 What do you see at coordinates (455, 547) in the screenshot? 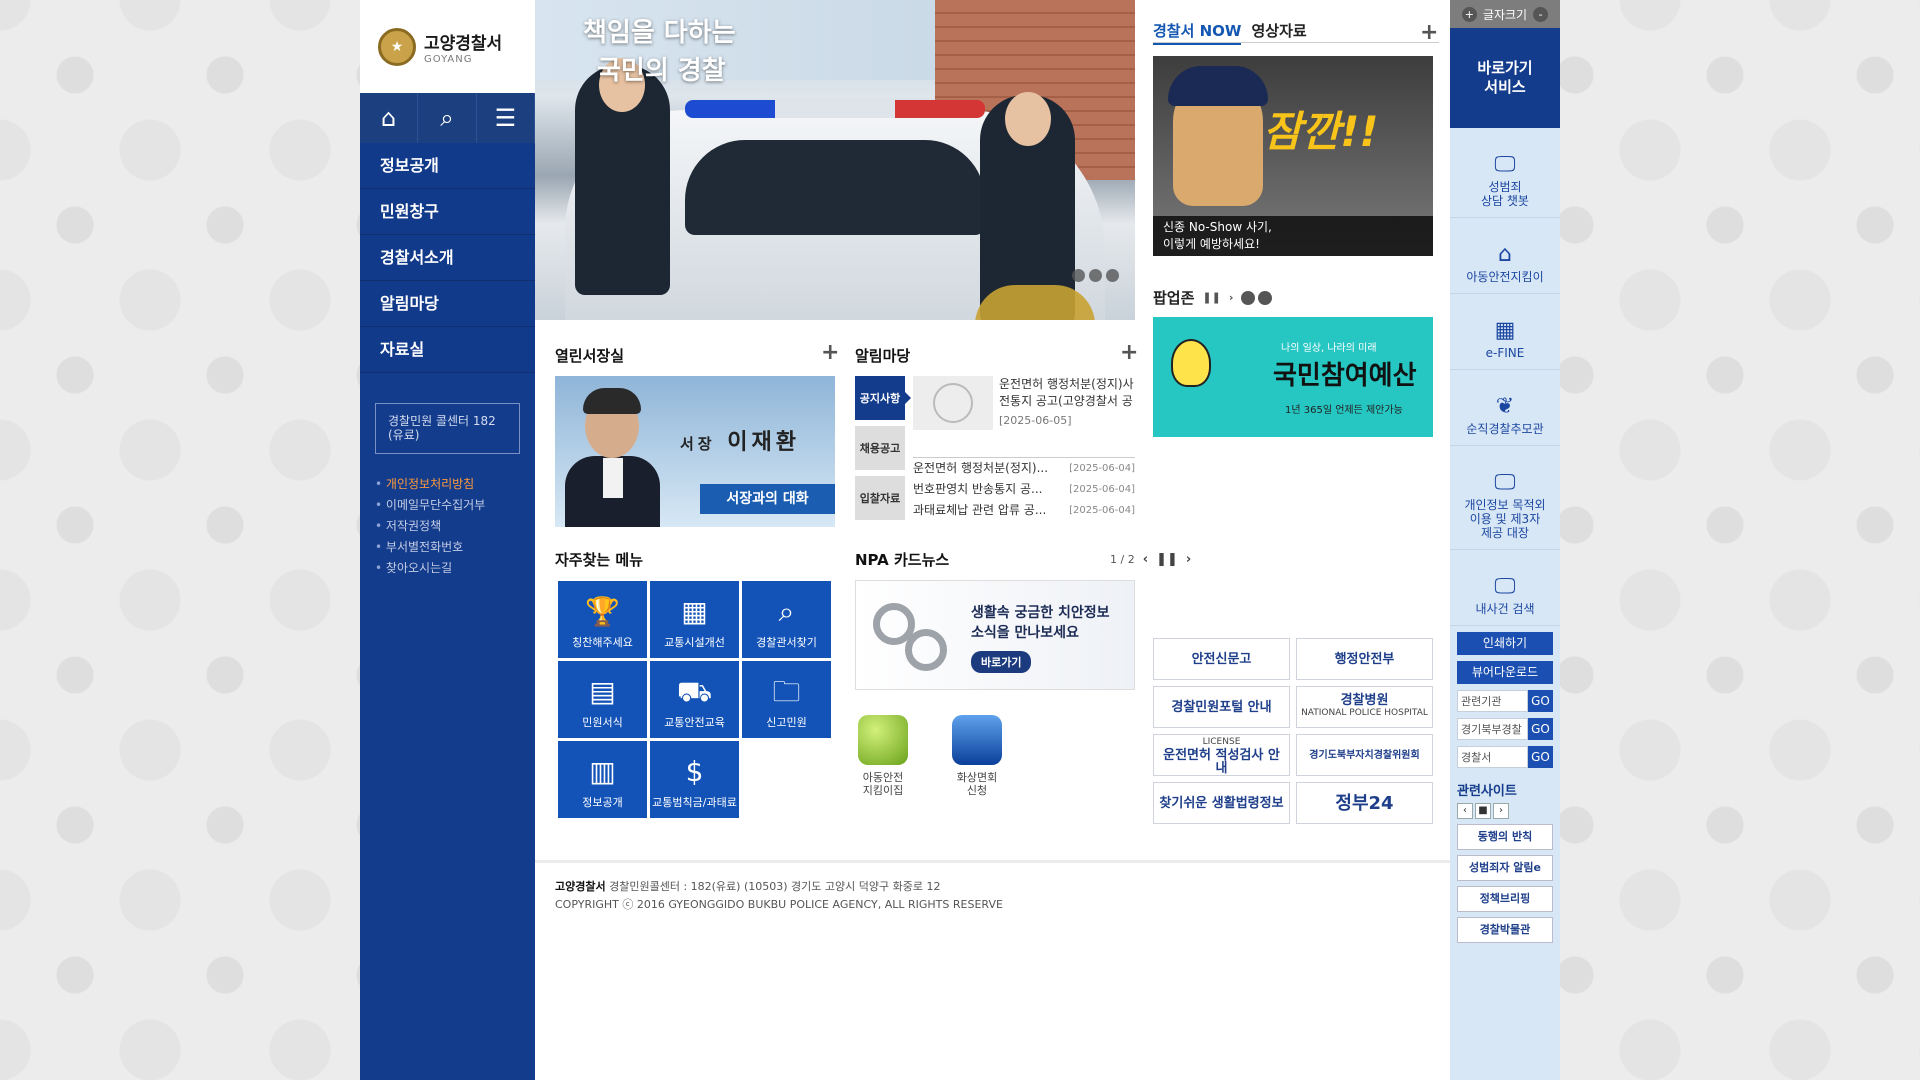
I see `link-phone: 부서별전화번호` at bounding box center [455, 547].